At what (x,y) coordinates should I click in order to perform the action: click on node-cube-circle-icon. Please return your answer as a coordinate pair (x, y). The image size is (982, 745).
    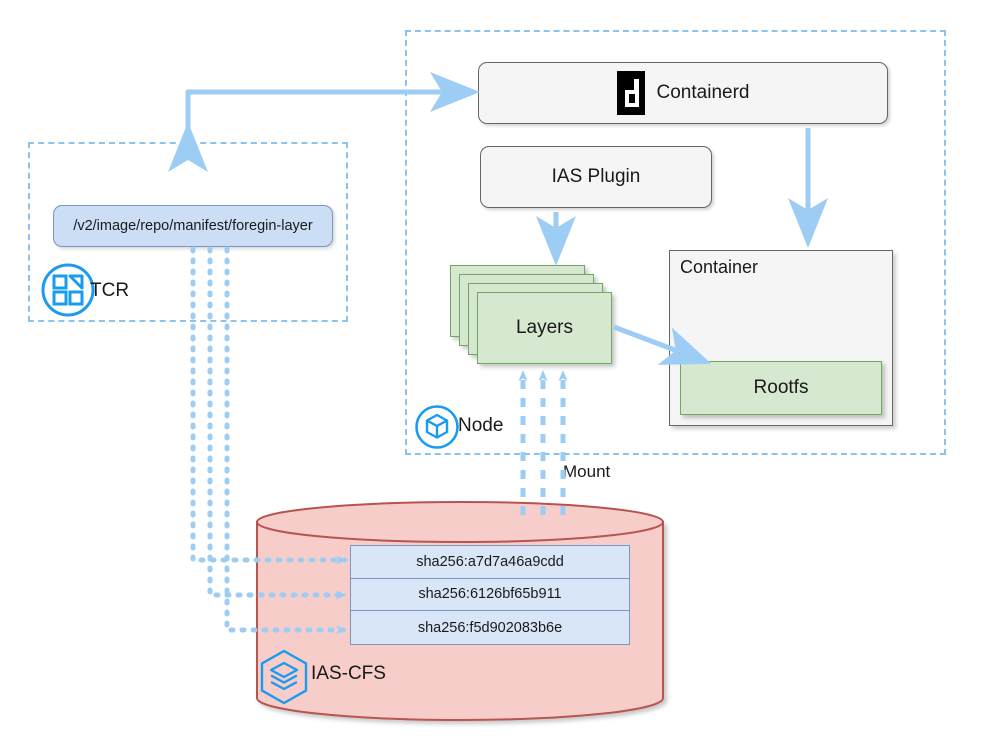
    Looking at the image, I should click on (437, 427).